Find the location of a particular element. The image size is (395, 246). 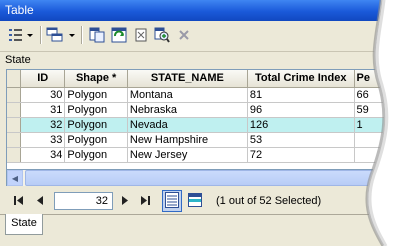

switch-selection-icon is located at coordinates (119, 35).